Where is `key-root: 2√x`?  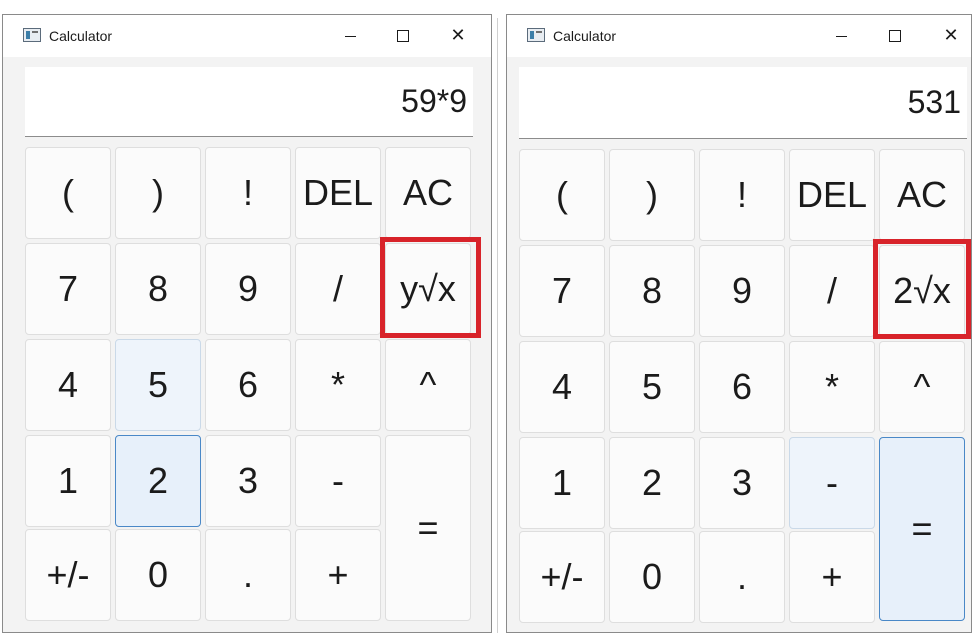
key-root: 2√x is located at coordinates (922, 291).